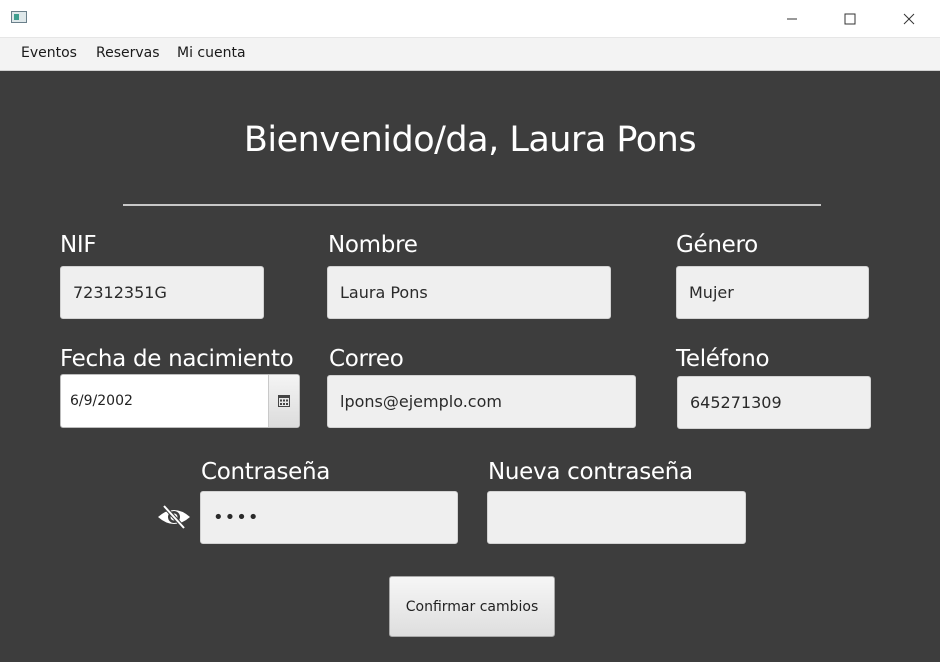 This screenshot has width=940, height=662. Describe the element at coordinates (616, 517) in the screenshot. I see `nueva-contrasena-field` at that location.